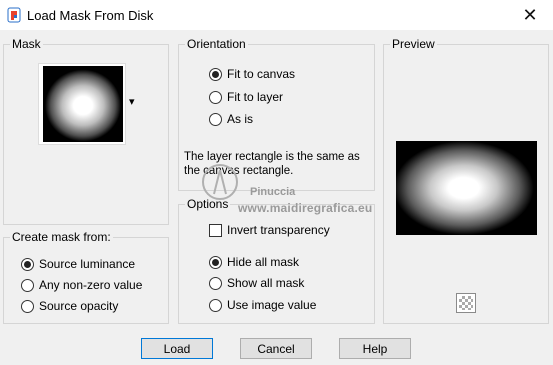 The height and width of the screenshot is (365, 553). I want to click on watermark-logo-icon, so click(220, 182).